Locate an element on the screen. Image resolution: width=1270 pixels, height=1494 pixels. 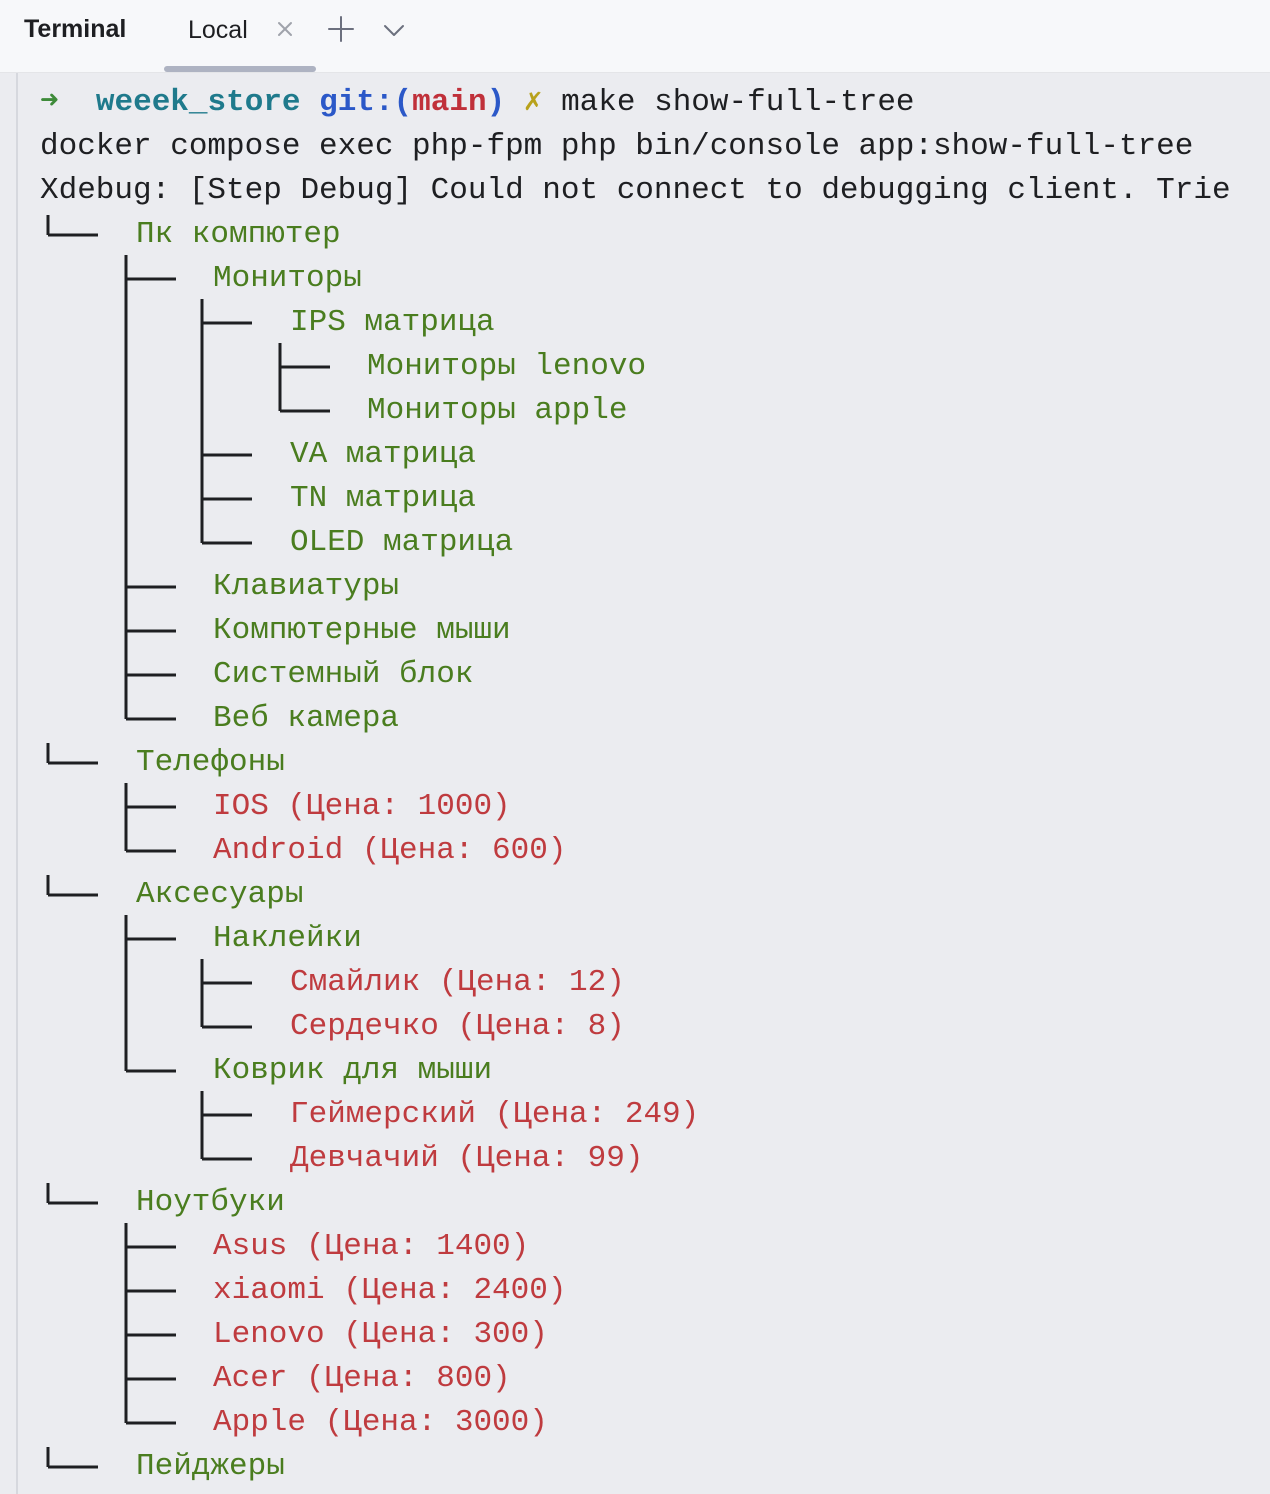
prompt-directory: weeek_store is located at coordinates (198, 102).